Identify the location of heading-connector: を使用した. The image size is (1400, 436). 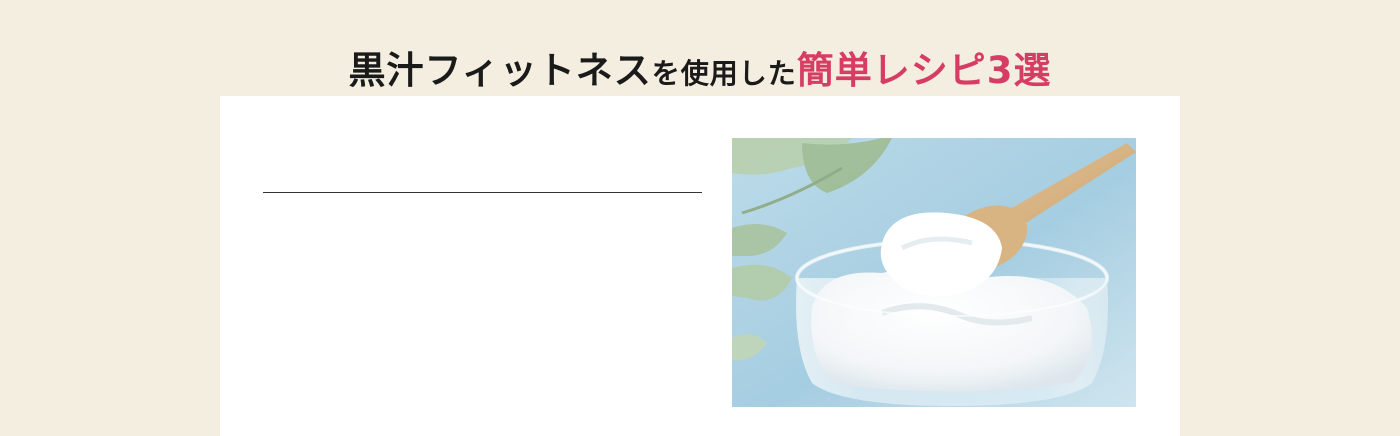
(724, 74).